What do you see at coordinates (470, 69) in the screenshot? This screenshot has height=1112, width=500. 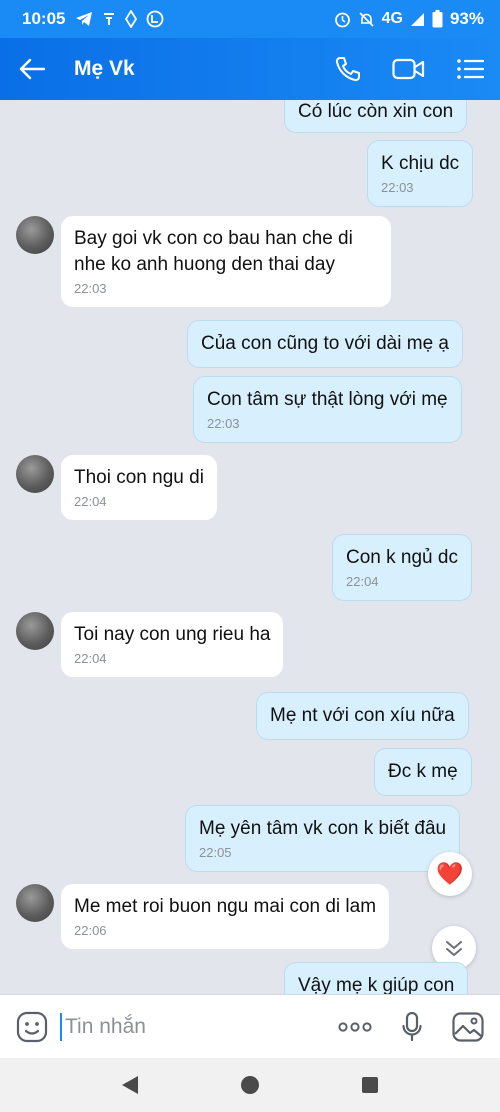 I see `menu-icon` at bounding box center [470, 69].